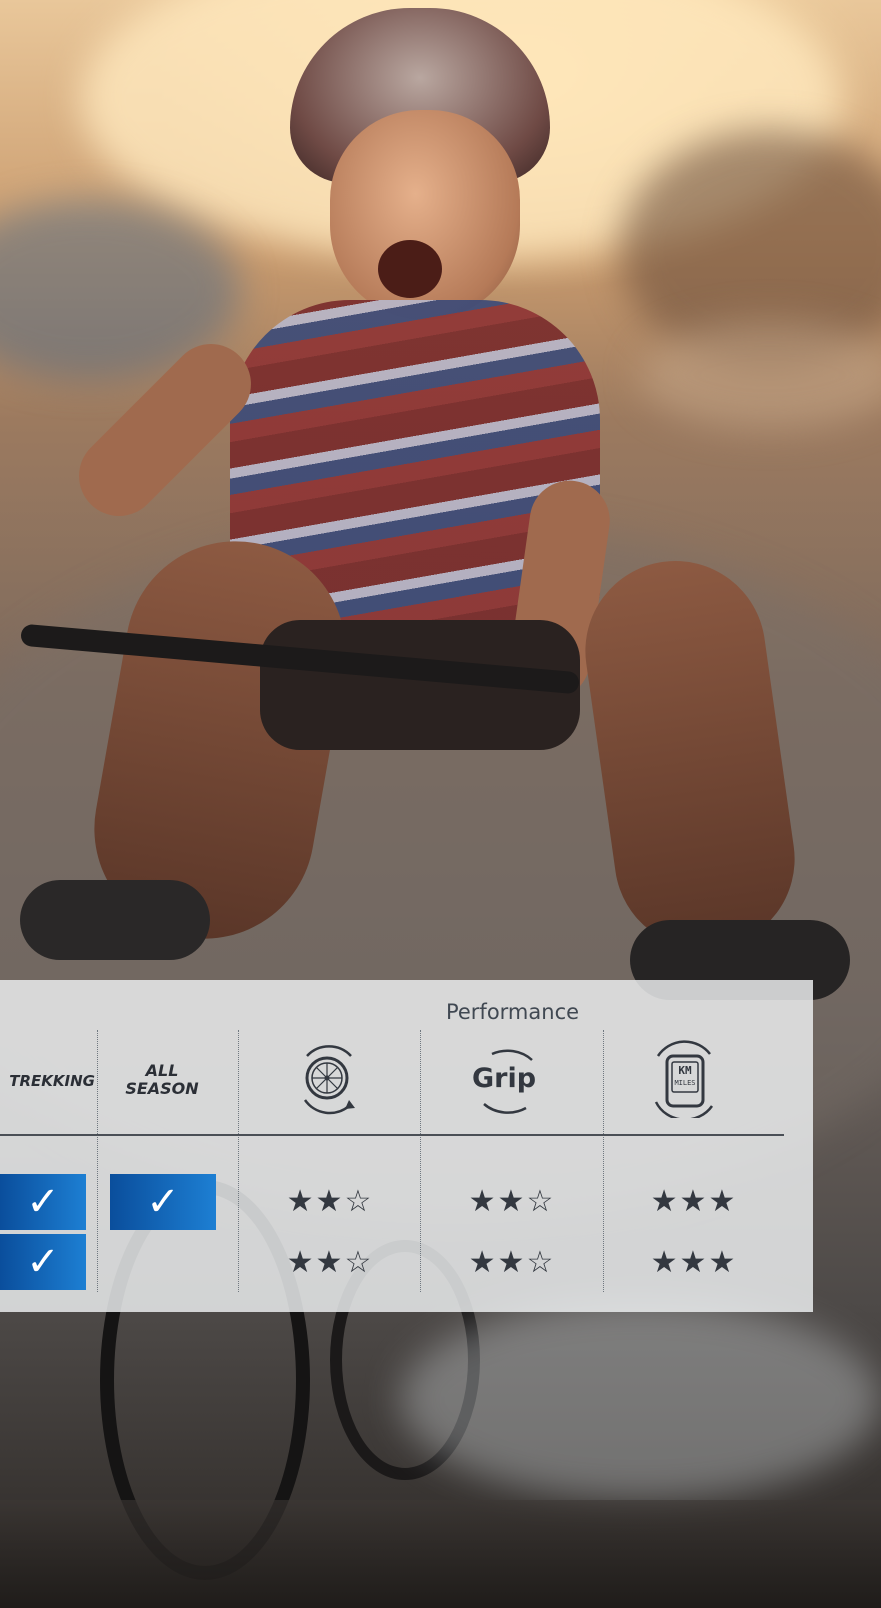 The width and height of the screenshot is (881, 1608). What do you see at coordinates (162, 1088) in the screenshot?
I see `all-season-line2: SEASON` at bounding box center [162, 1088].